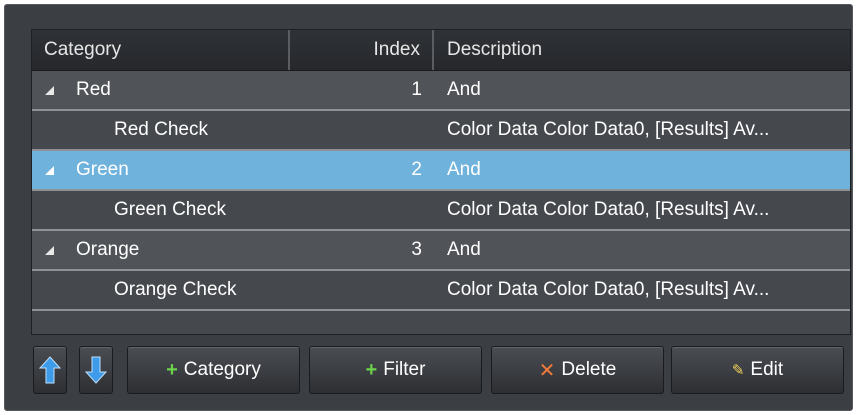 The height and width of the screenshot is (415, 857). What do you see at coordinates (642, 50) in the screenshot?
I see `header-description: Description` at bounding box center [642, 50].